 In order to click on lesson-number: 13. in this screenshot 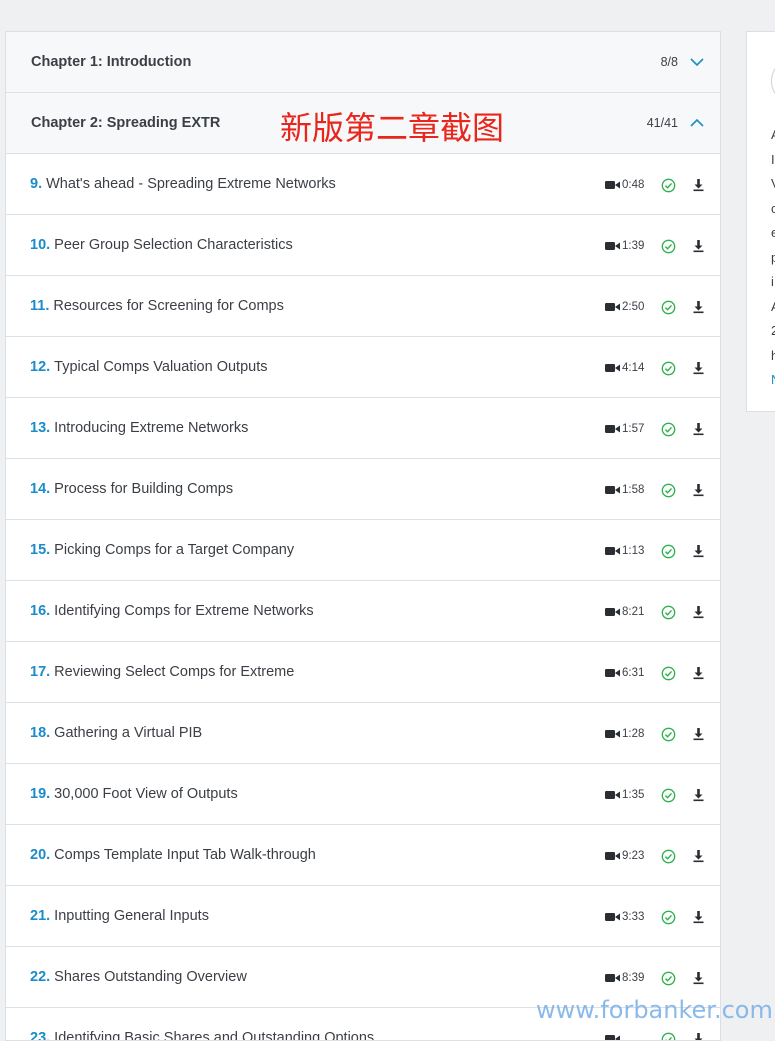, I will do `click(40, 428)`.